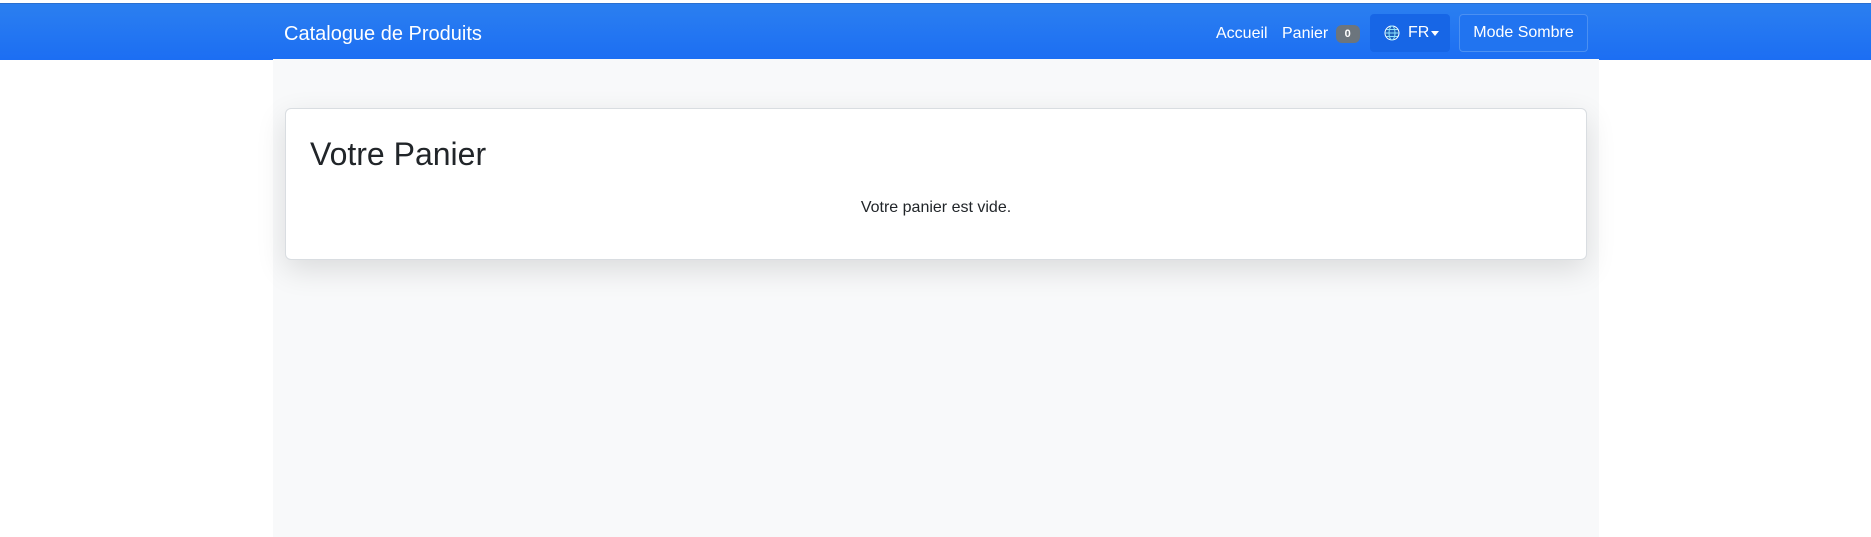 The width and height of the screenshot is (1871, 537). I want to click on chevron-down-icon, so click(1435, 33).